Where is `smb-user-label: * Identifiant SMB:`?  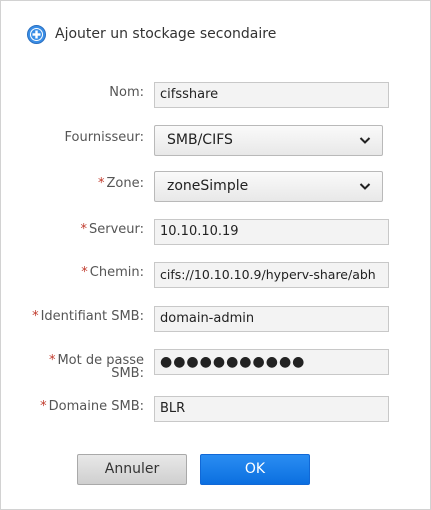
smb-user-label: * Identifiant SMB: is located at coordinates (88, 316).